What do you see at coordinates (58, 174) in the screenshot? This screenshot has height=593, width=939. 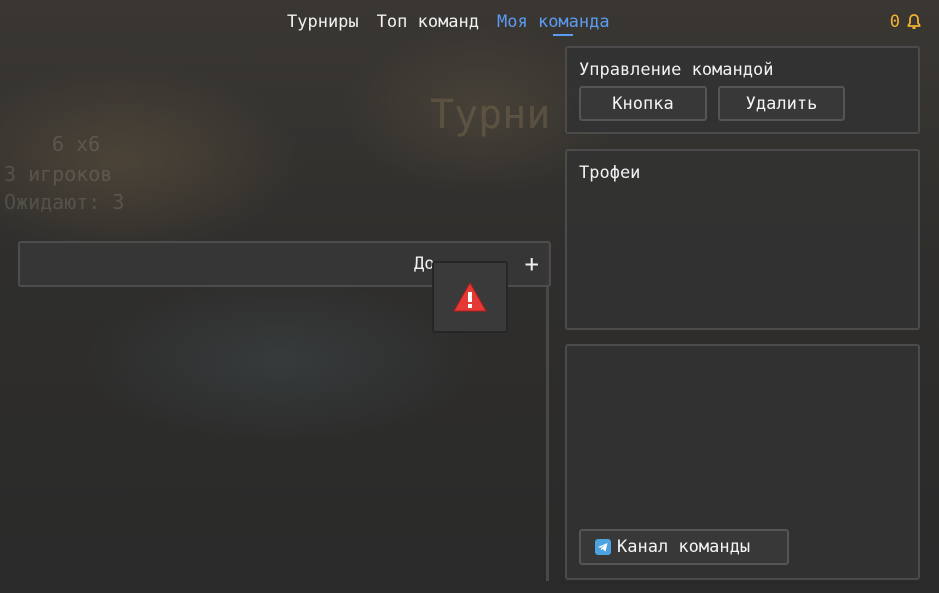 I see `background-text-line2: 3 игроков` at bounding box center [58, 174].